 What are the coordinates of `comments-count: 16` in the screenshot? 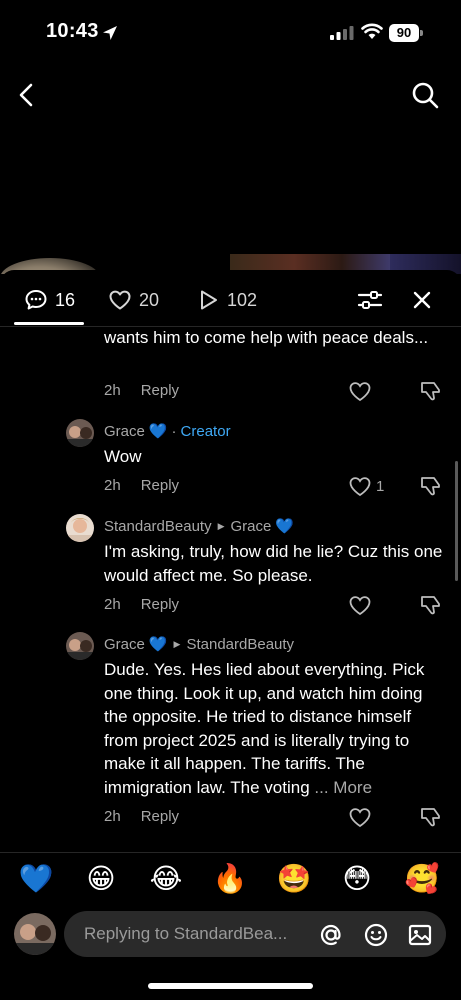 It's located at (65, 299).